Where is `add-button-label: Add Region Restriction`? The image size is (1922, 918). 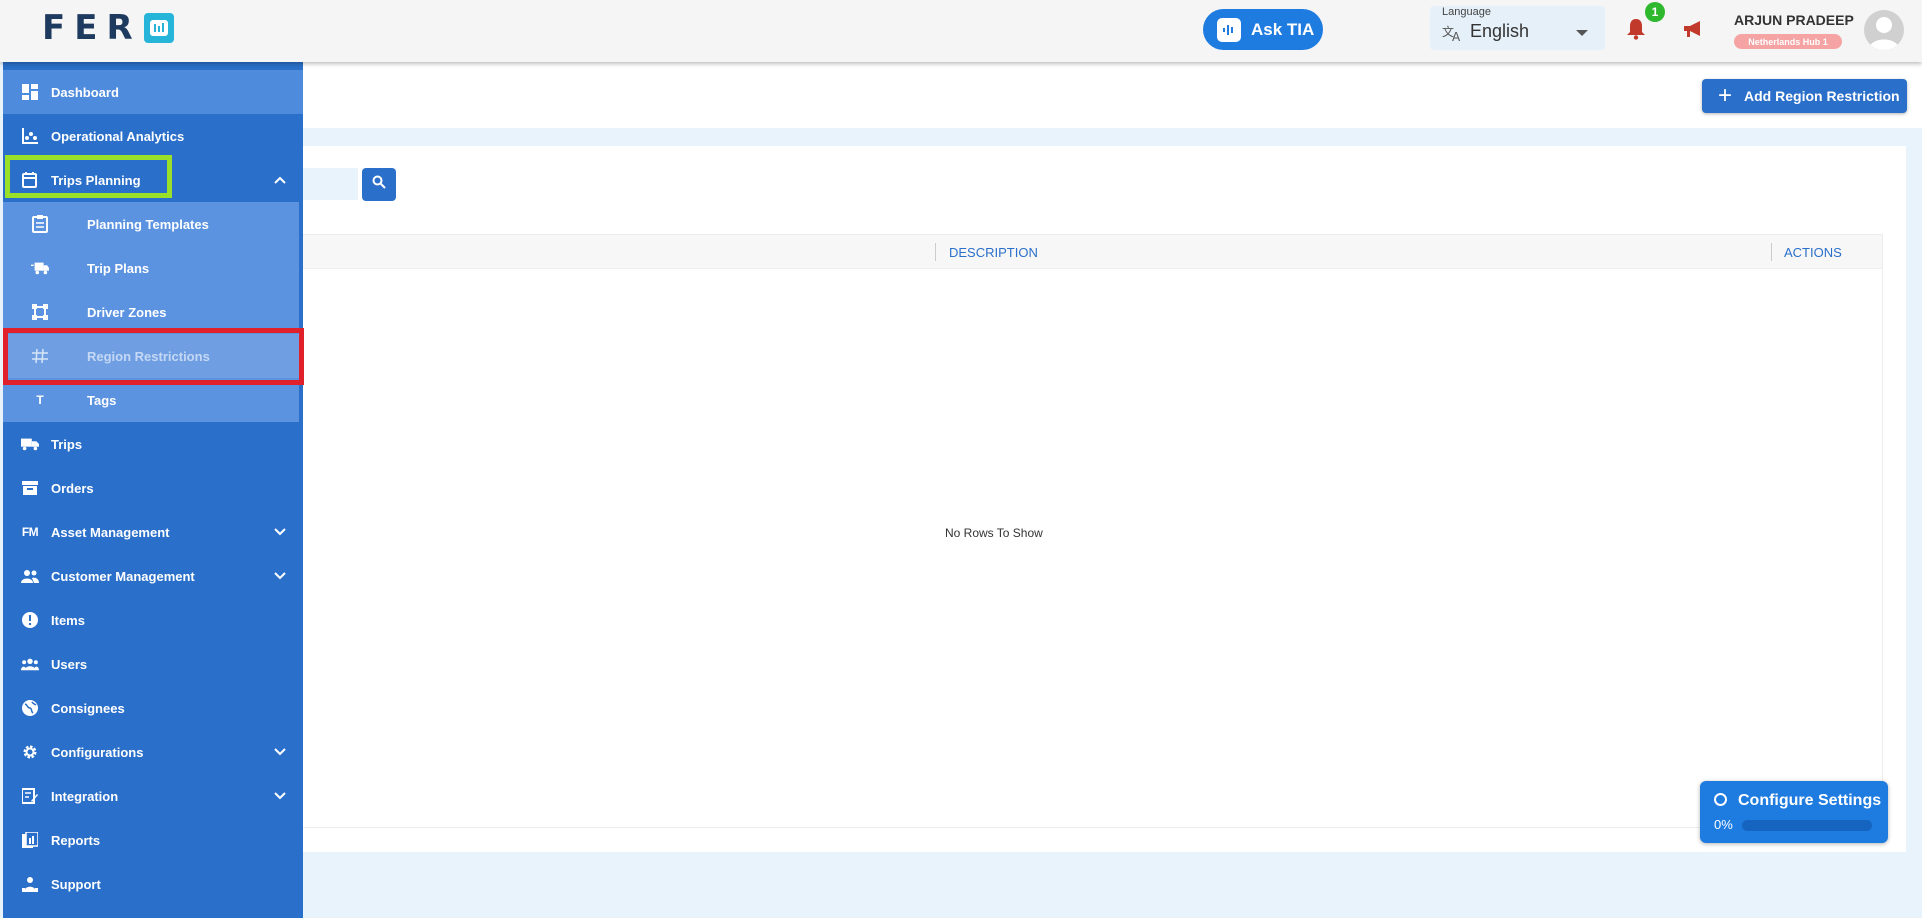 add-button-label: Add Region Restriction is located at coordinates (1822, 96).